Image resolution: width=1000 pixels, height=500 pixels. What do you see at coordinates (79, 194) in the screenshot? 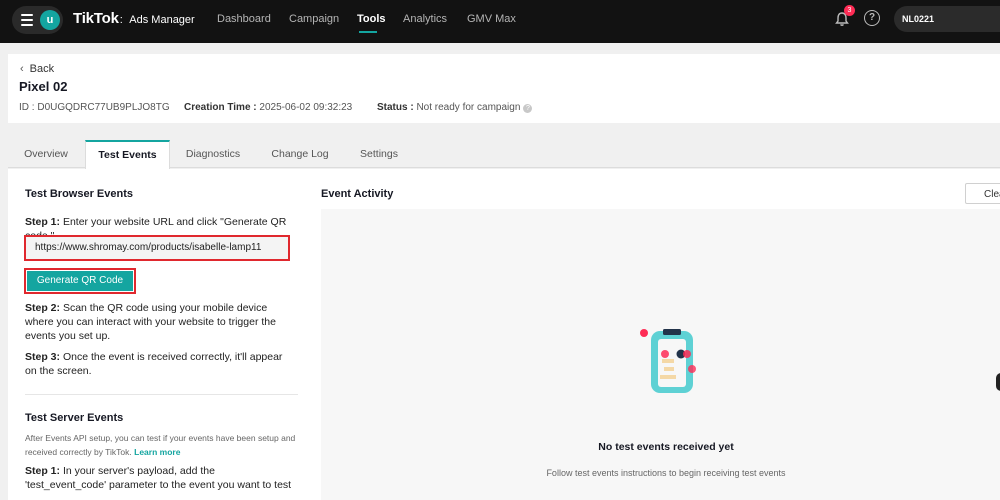
I see `browser-events-title: Test Browser Events` at bounding box center [79, 194].